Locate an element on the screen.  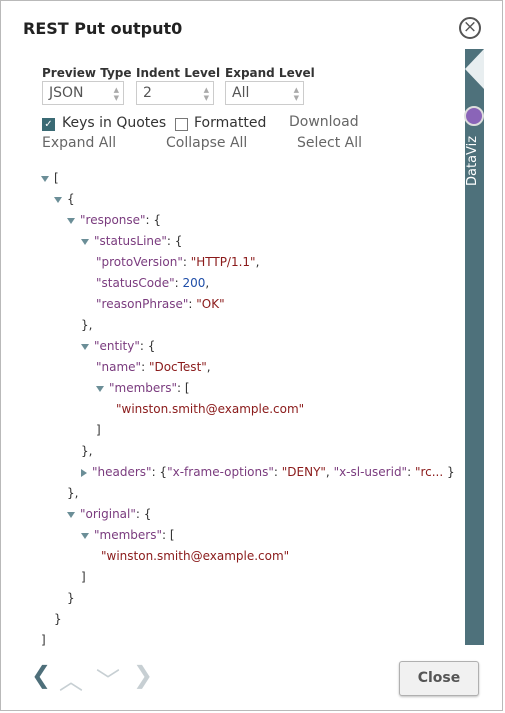
dialog-title: REST Put output0 is located at coordinates (103, 28).